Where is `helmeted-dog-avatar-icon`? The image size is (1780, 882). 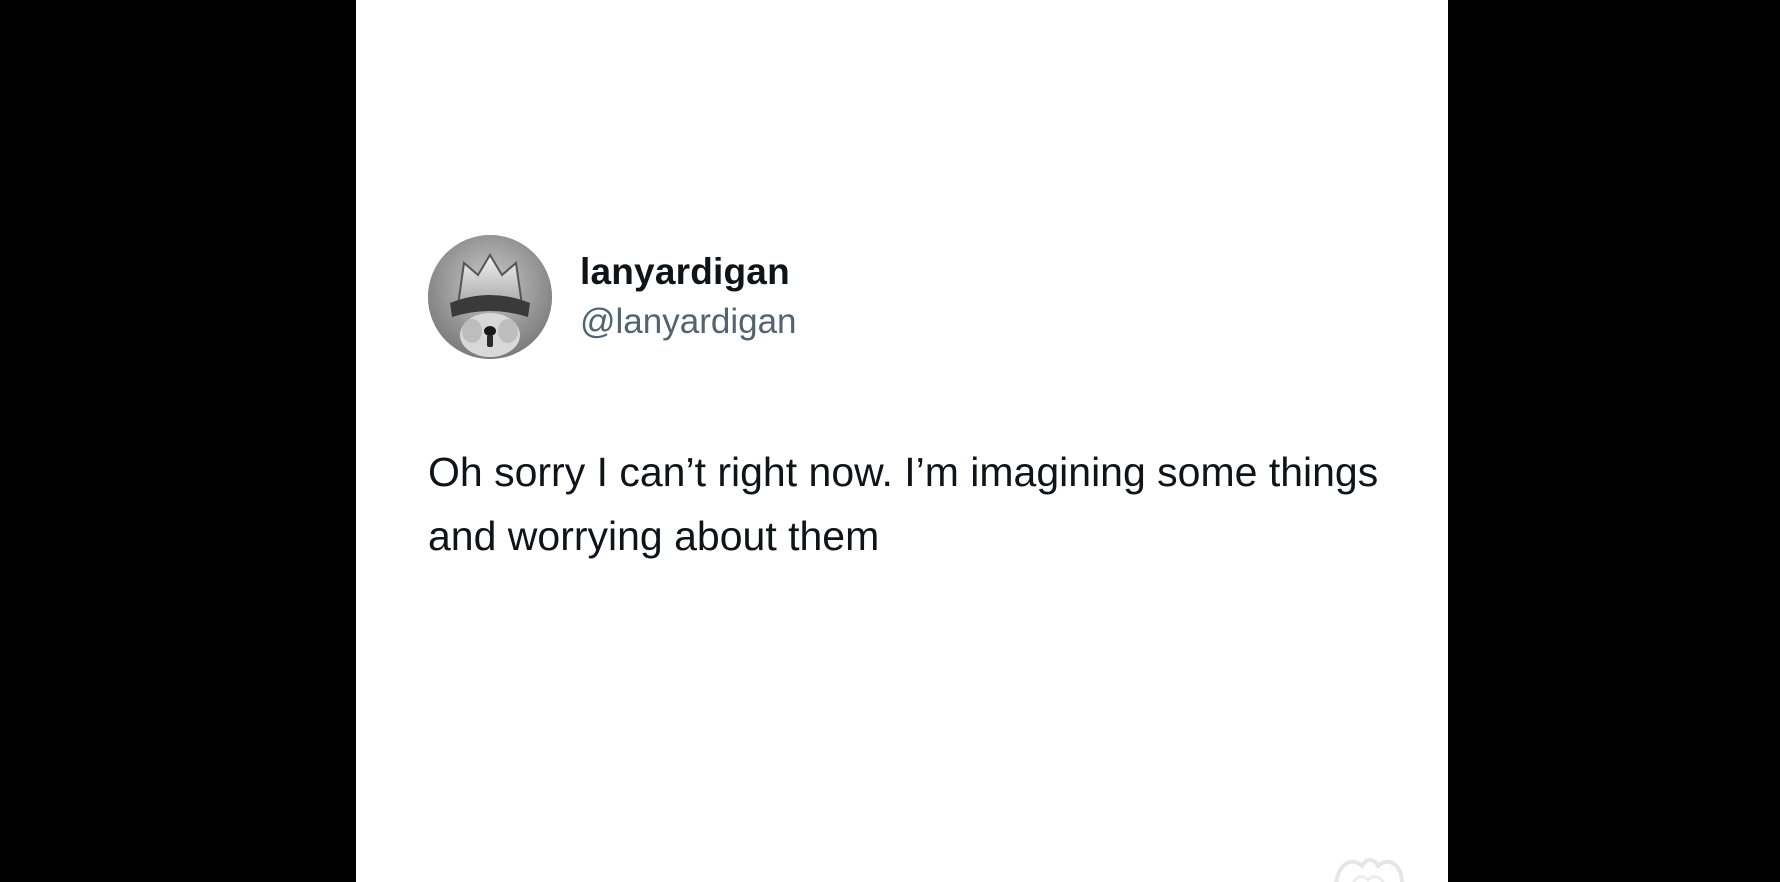 helmeted-dog-avatar-icon is located at coordinates (490, 297).